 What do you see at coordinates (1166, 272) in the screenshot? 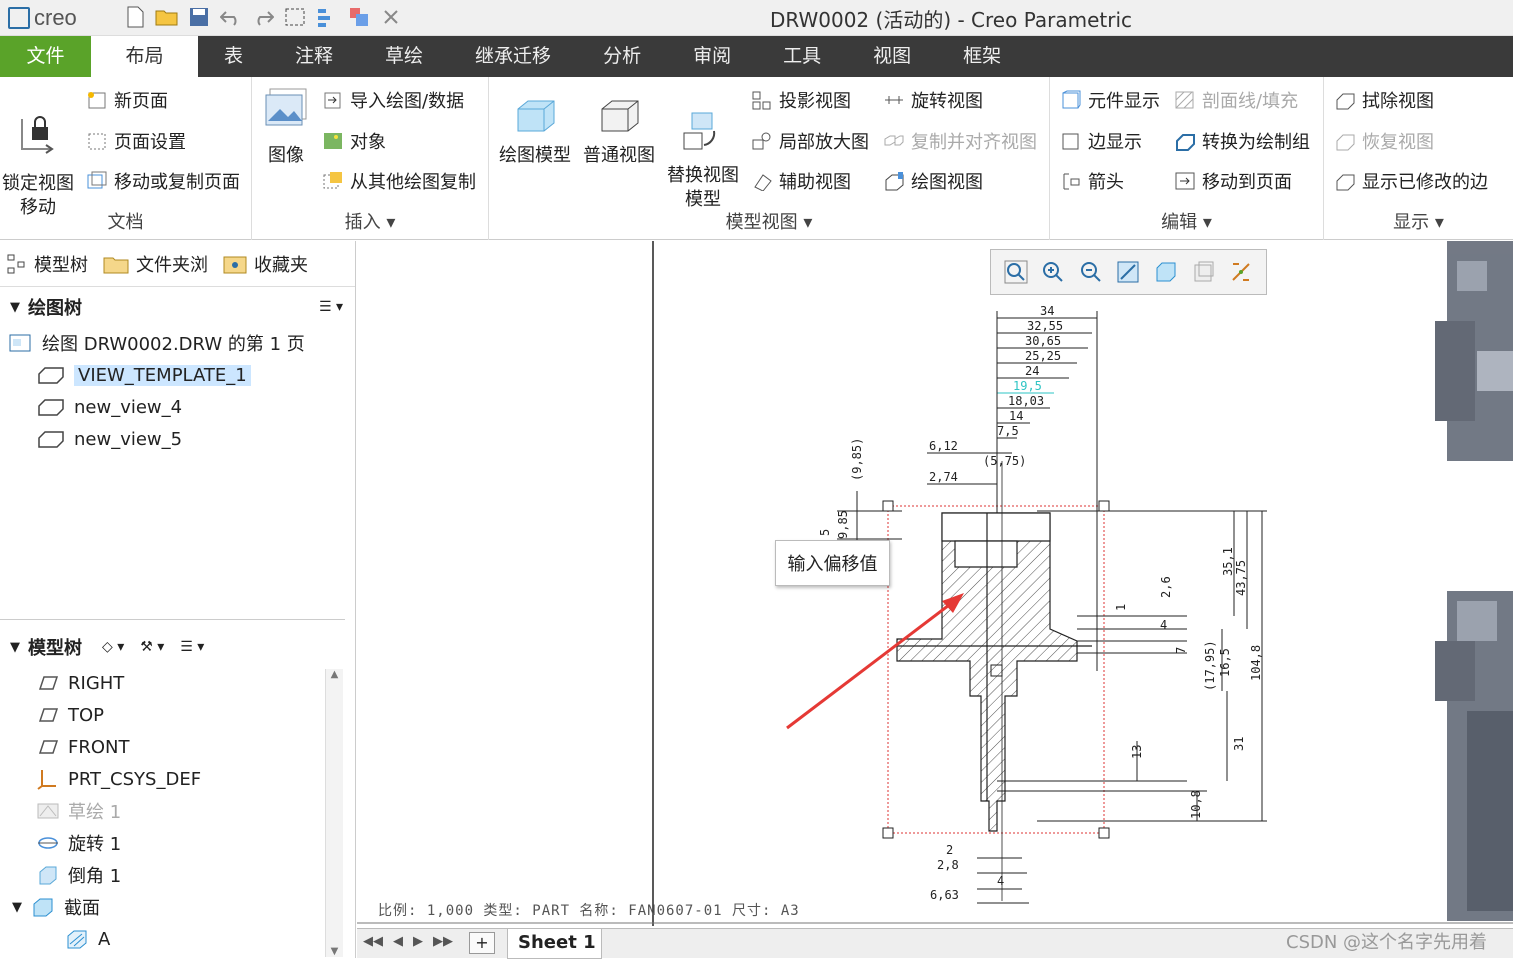
I see `display-style-icon` at bounding box center [1166, 272].